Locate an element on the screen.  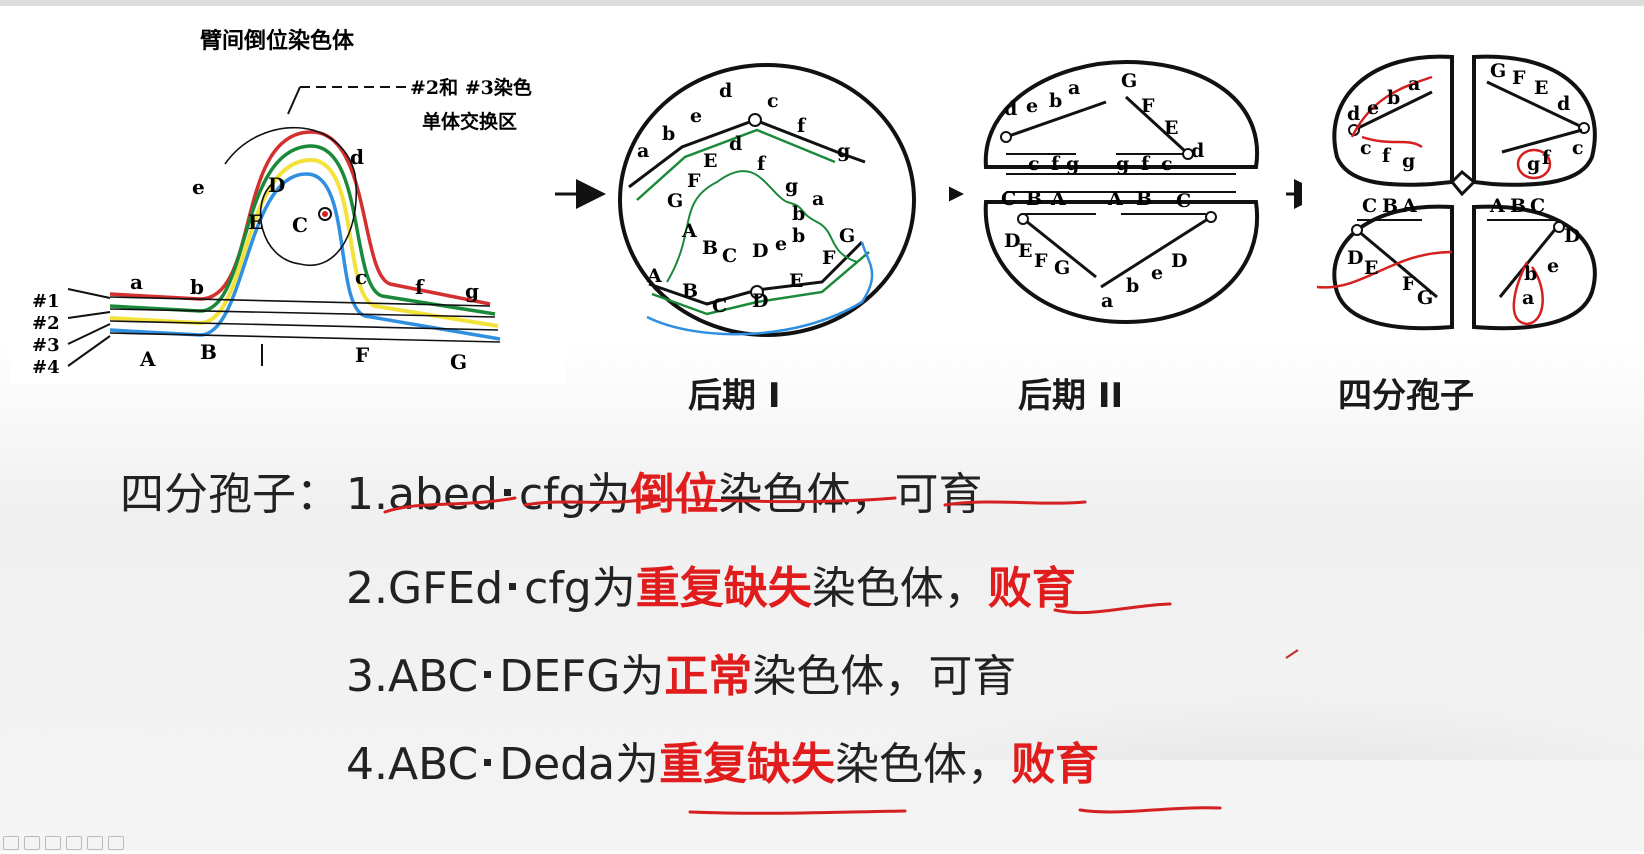
tetrad-figure: deba cfg GFEd gfc CBA ABC DEFG Deba is located at coordinates (1473, 193).